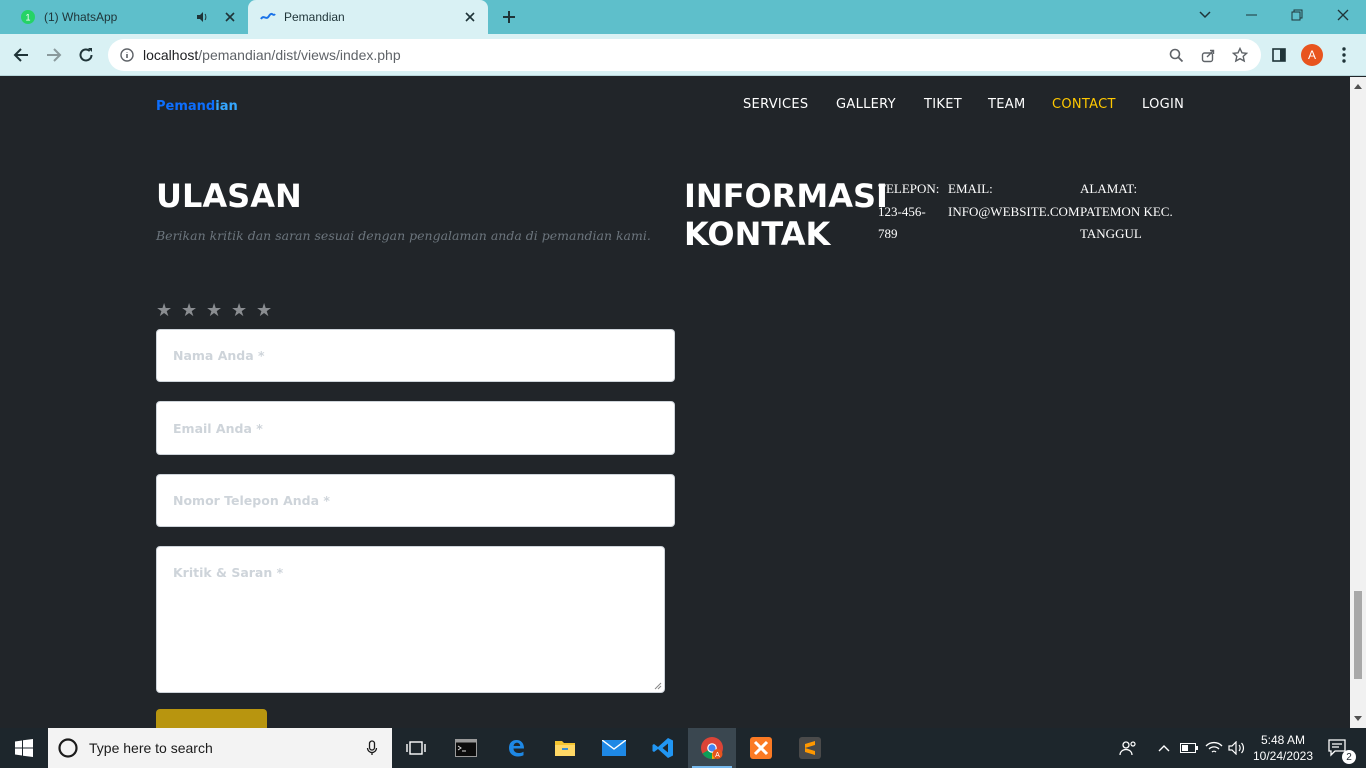  Describe the element at coordinates (1240, 55) in the screenshot. I see `bookmark-star-icon` at that location.